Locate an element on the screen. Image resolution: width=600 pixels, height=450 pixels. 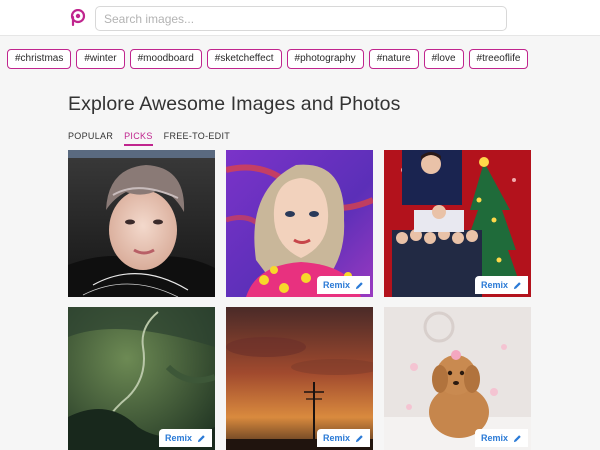
tag-winter: #winter is located at coordinates (100, 59).